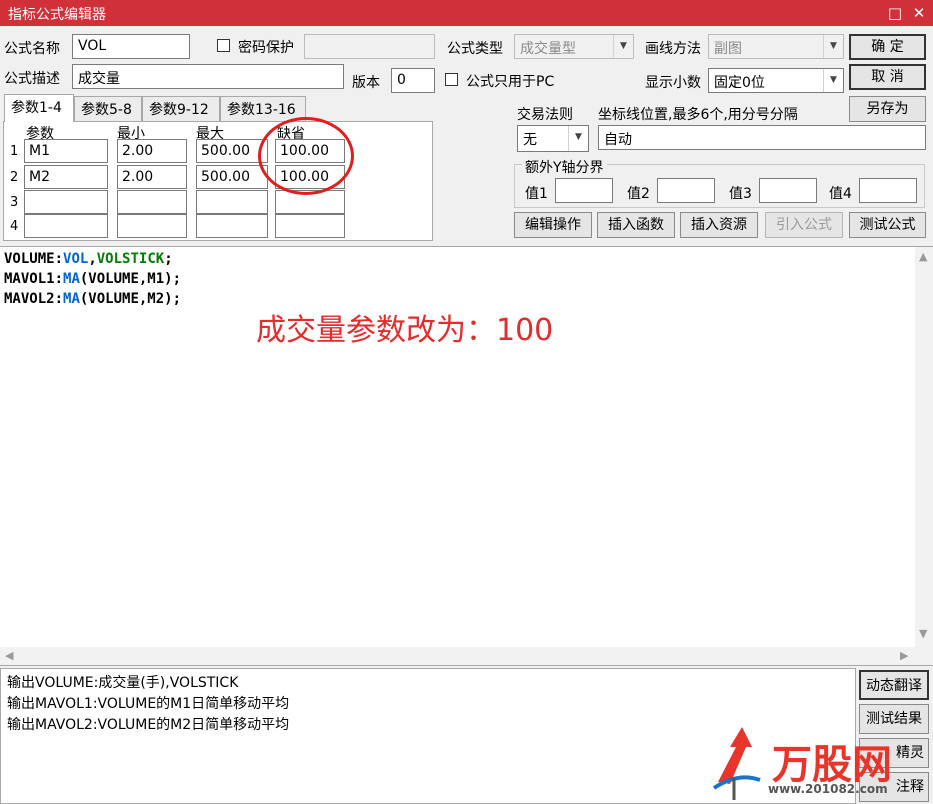 The height and width of the screenshot is (804, 933). I want to click on password-label: 密码保护, so click(266, 48).